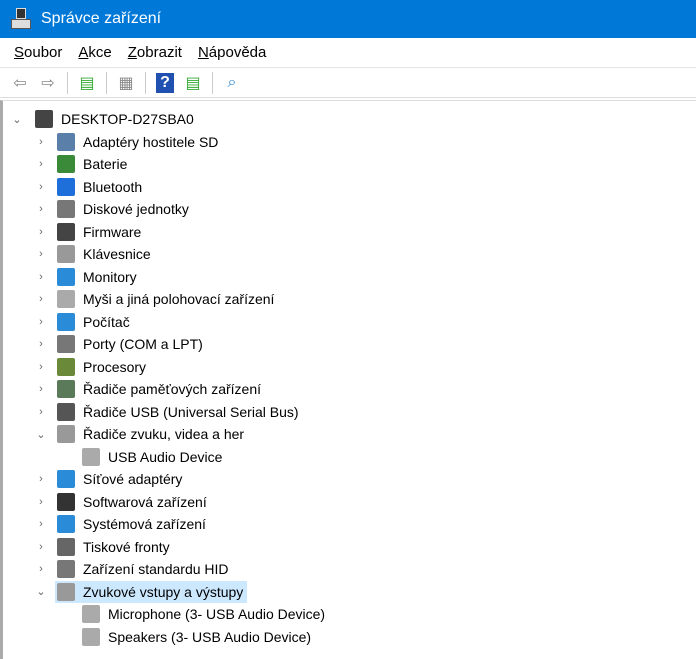  Describe the element at coordinates (87, 83) in the screenshot. I see `show-hide-console-tree-icon: ▤` at that location.